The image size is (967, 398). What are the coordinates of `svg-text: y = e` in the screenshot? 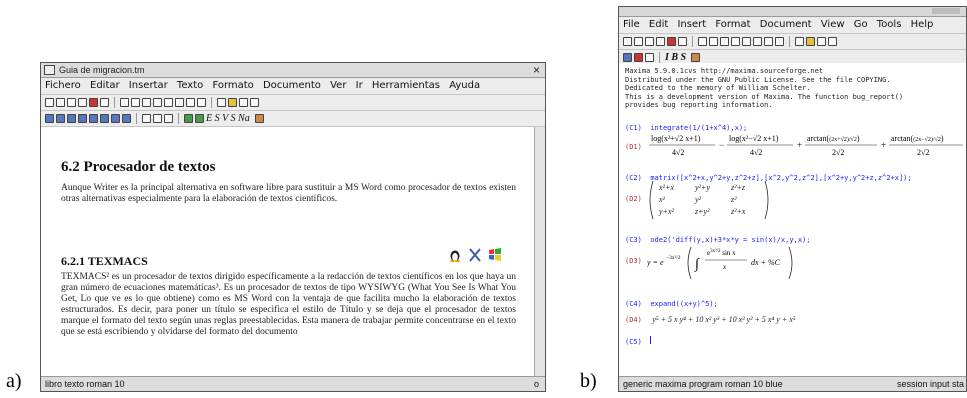 It's located at (655, 262).